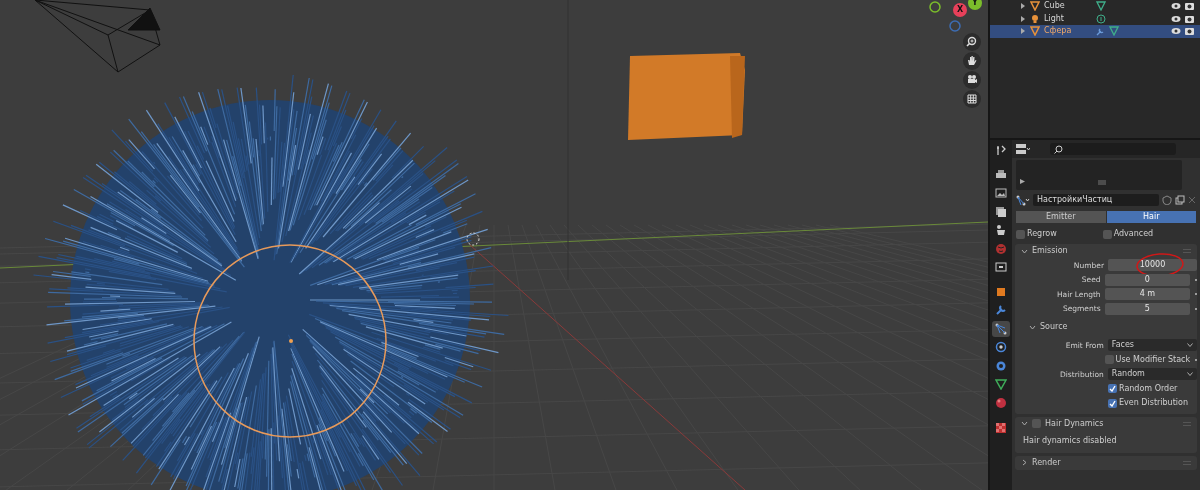  Describe the element at coordinates (972, 61) in the screenshot. I see `hand-icon` at that location.